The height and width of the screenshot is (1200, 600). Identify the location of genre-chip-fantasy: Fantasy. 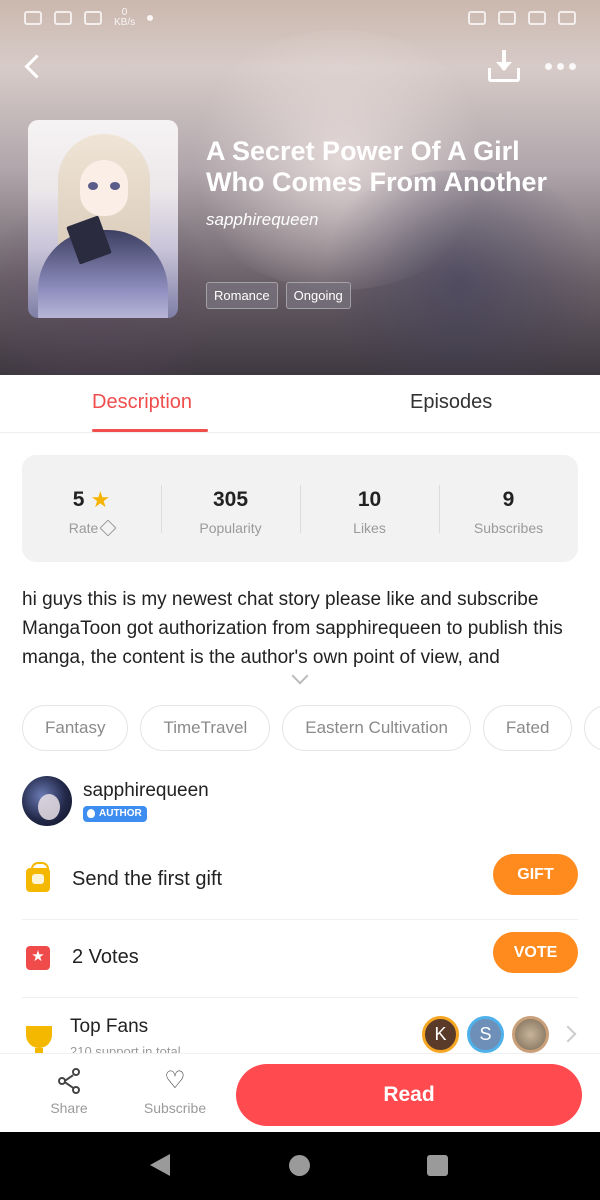
(75, 728).